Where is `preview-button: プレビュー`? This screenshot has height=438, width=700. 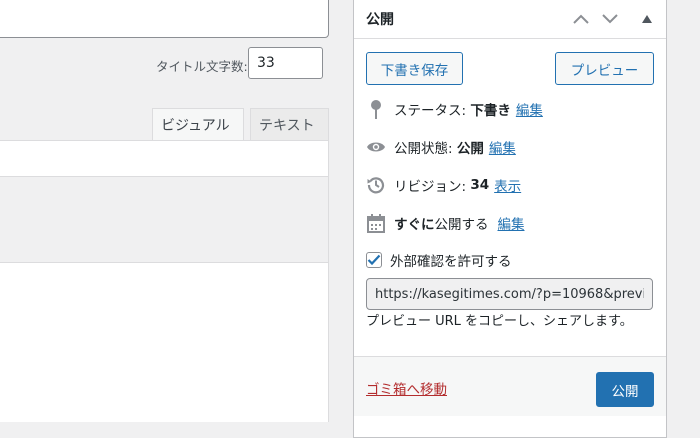
preview-button: プレビュー is located at coordinates (604, 68).